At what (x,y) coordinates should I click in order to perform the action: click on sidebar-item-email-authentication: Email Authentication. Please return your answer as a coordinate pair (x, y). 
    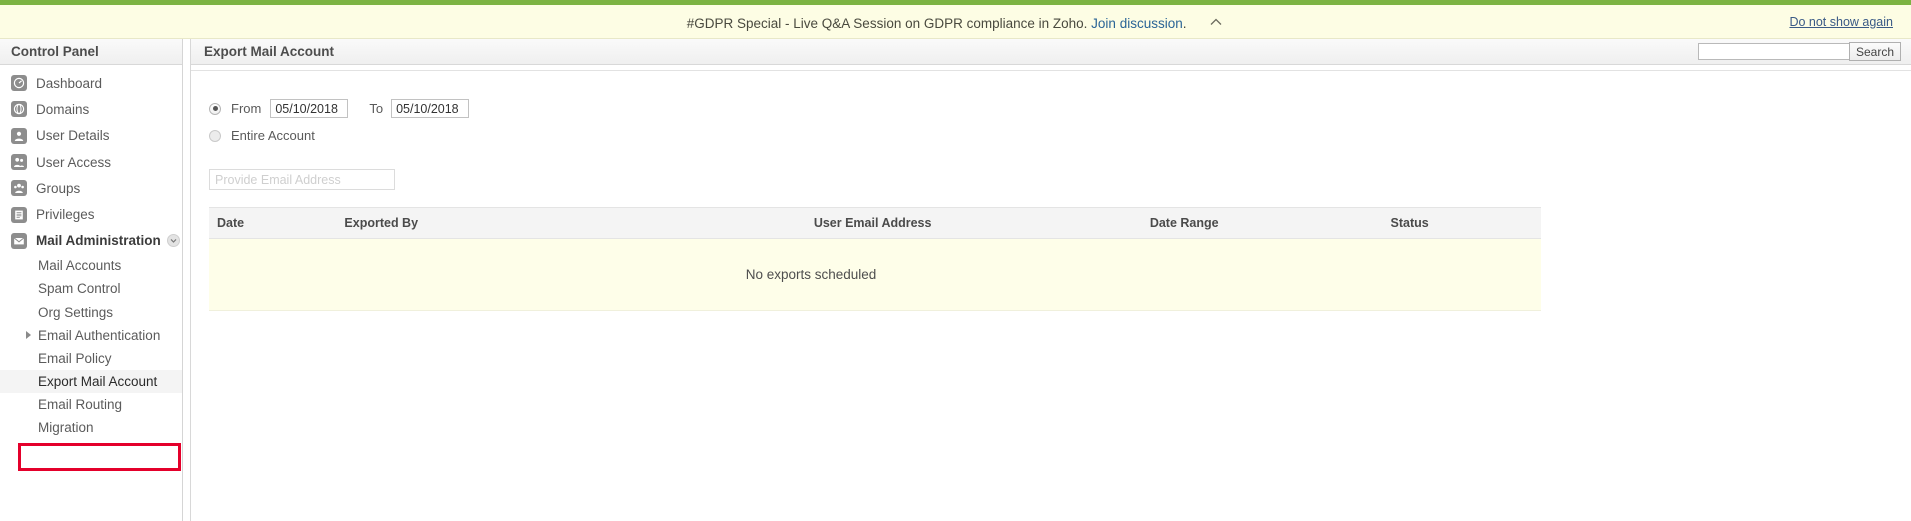
    Looking at the image, I should click on (91, 335).